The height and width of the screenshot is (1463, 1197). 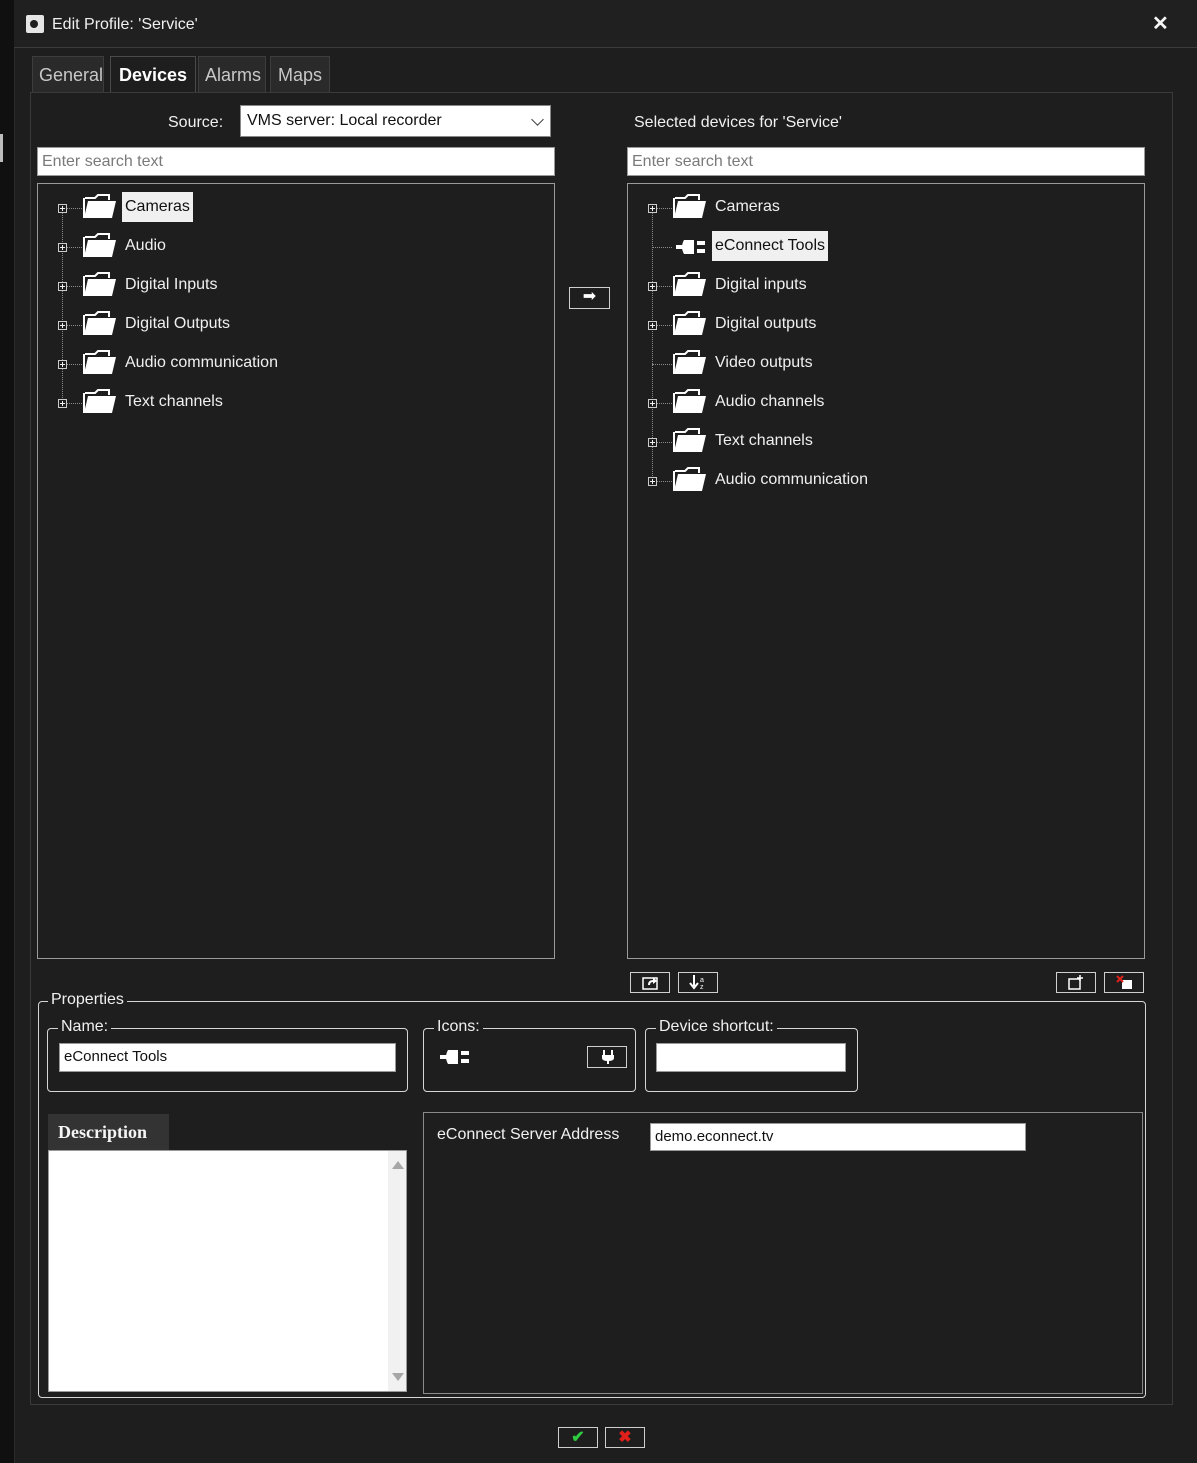 I want to click on checkmark-icon: ✔, so click(x=578, y=1437).